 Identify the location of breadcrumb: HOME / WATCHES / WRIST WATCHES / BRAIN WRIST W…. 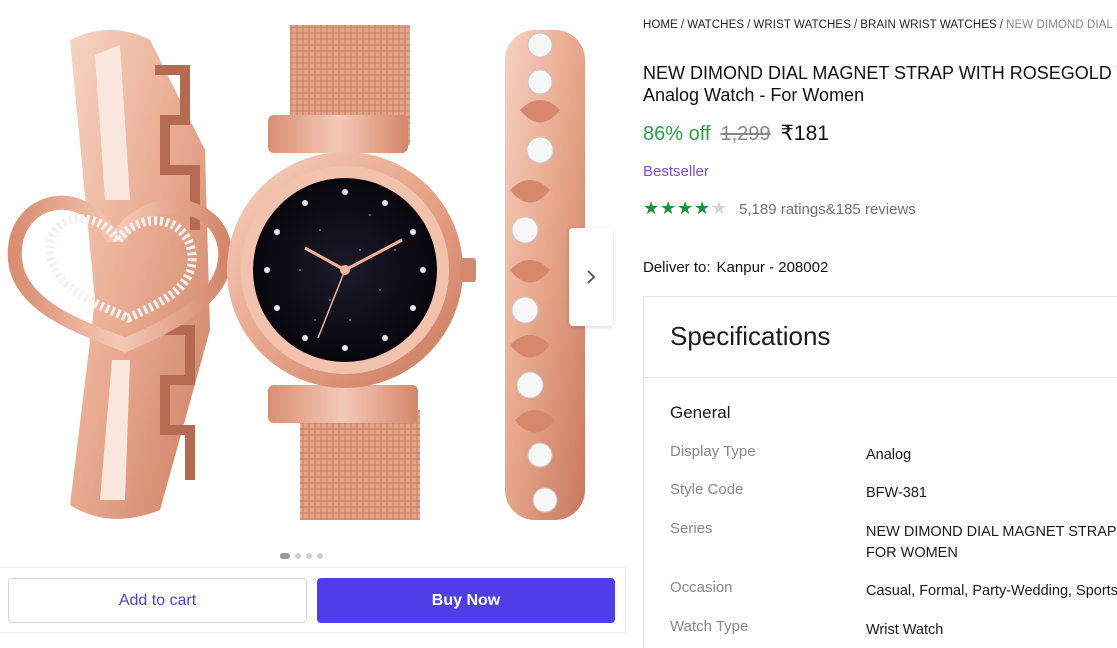
(880, 25).